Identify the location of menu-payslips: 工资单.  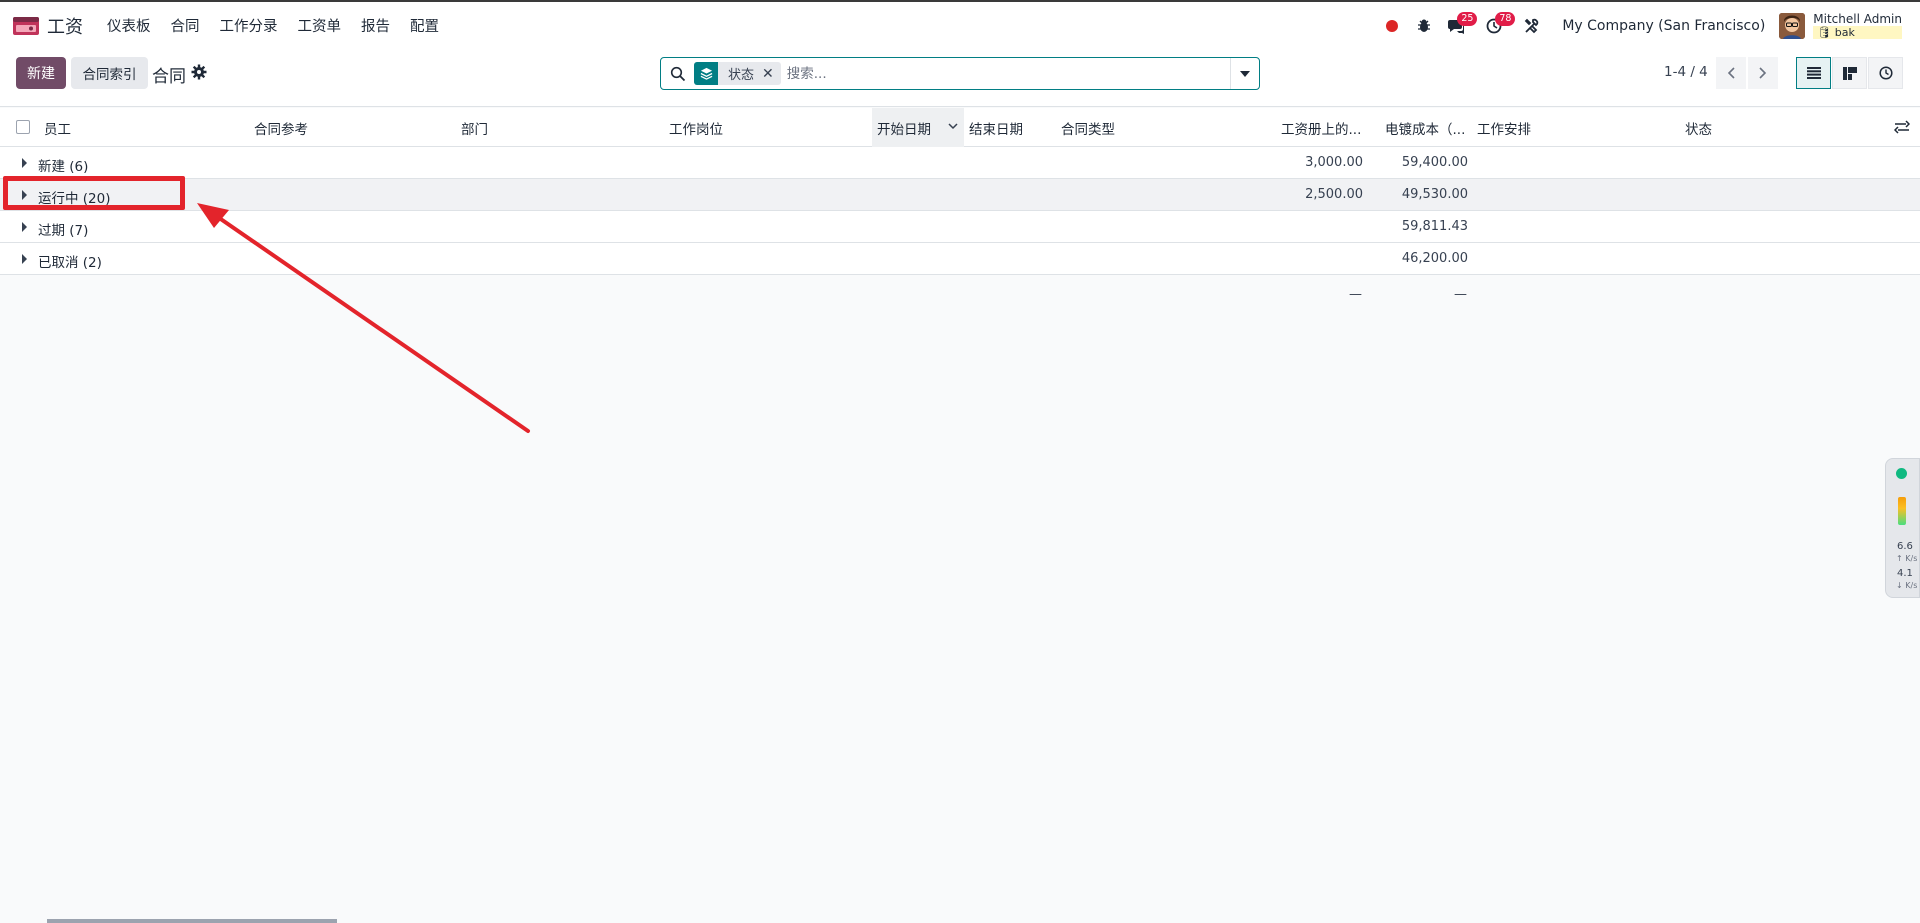
(320, 25).